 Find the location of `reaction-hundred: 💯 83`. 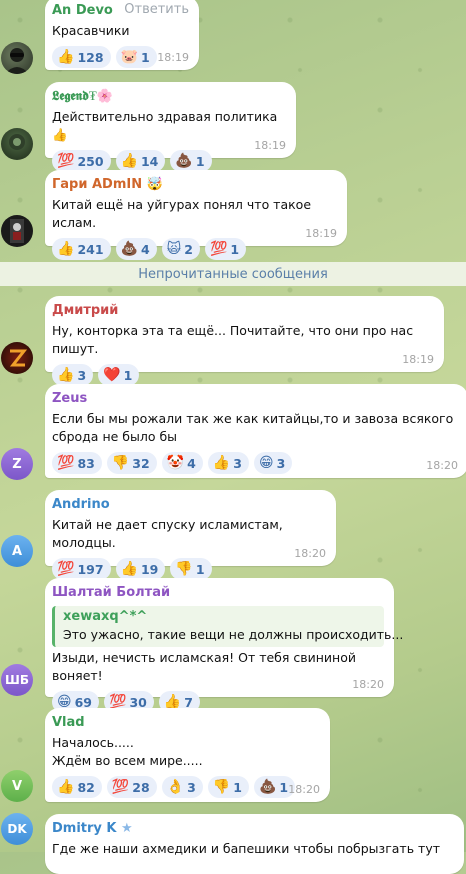

reaction-hundred: 💯 83 is located at coordinates (77, 463).